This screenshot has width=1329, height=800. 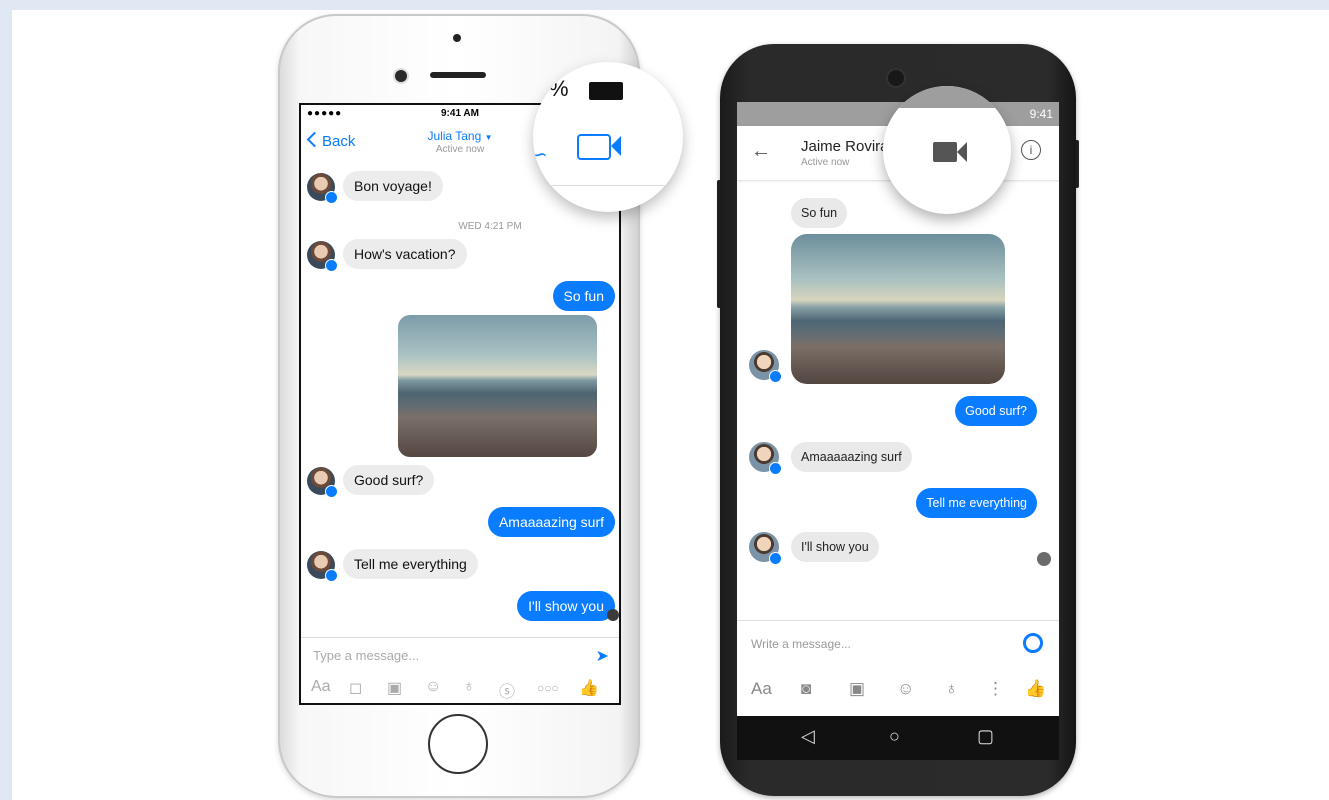 I want to click on divider, so click(x=608, y=185).